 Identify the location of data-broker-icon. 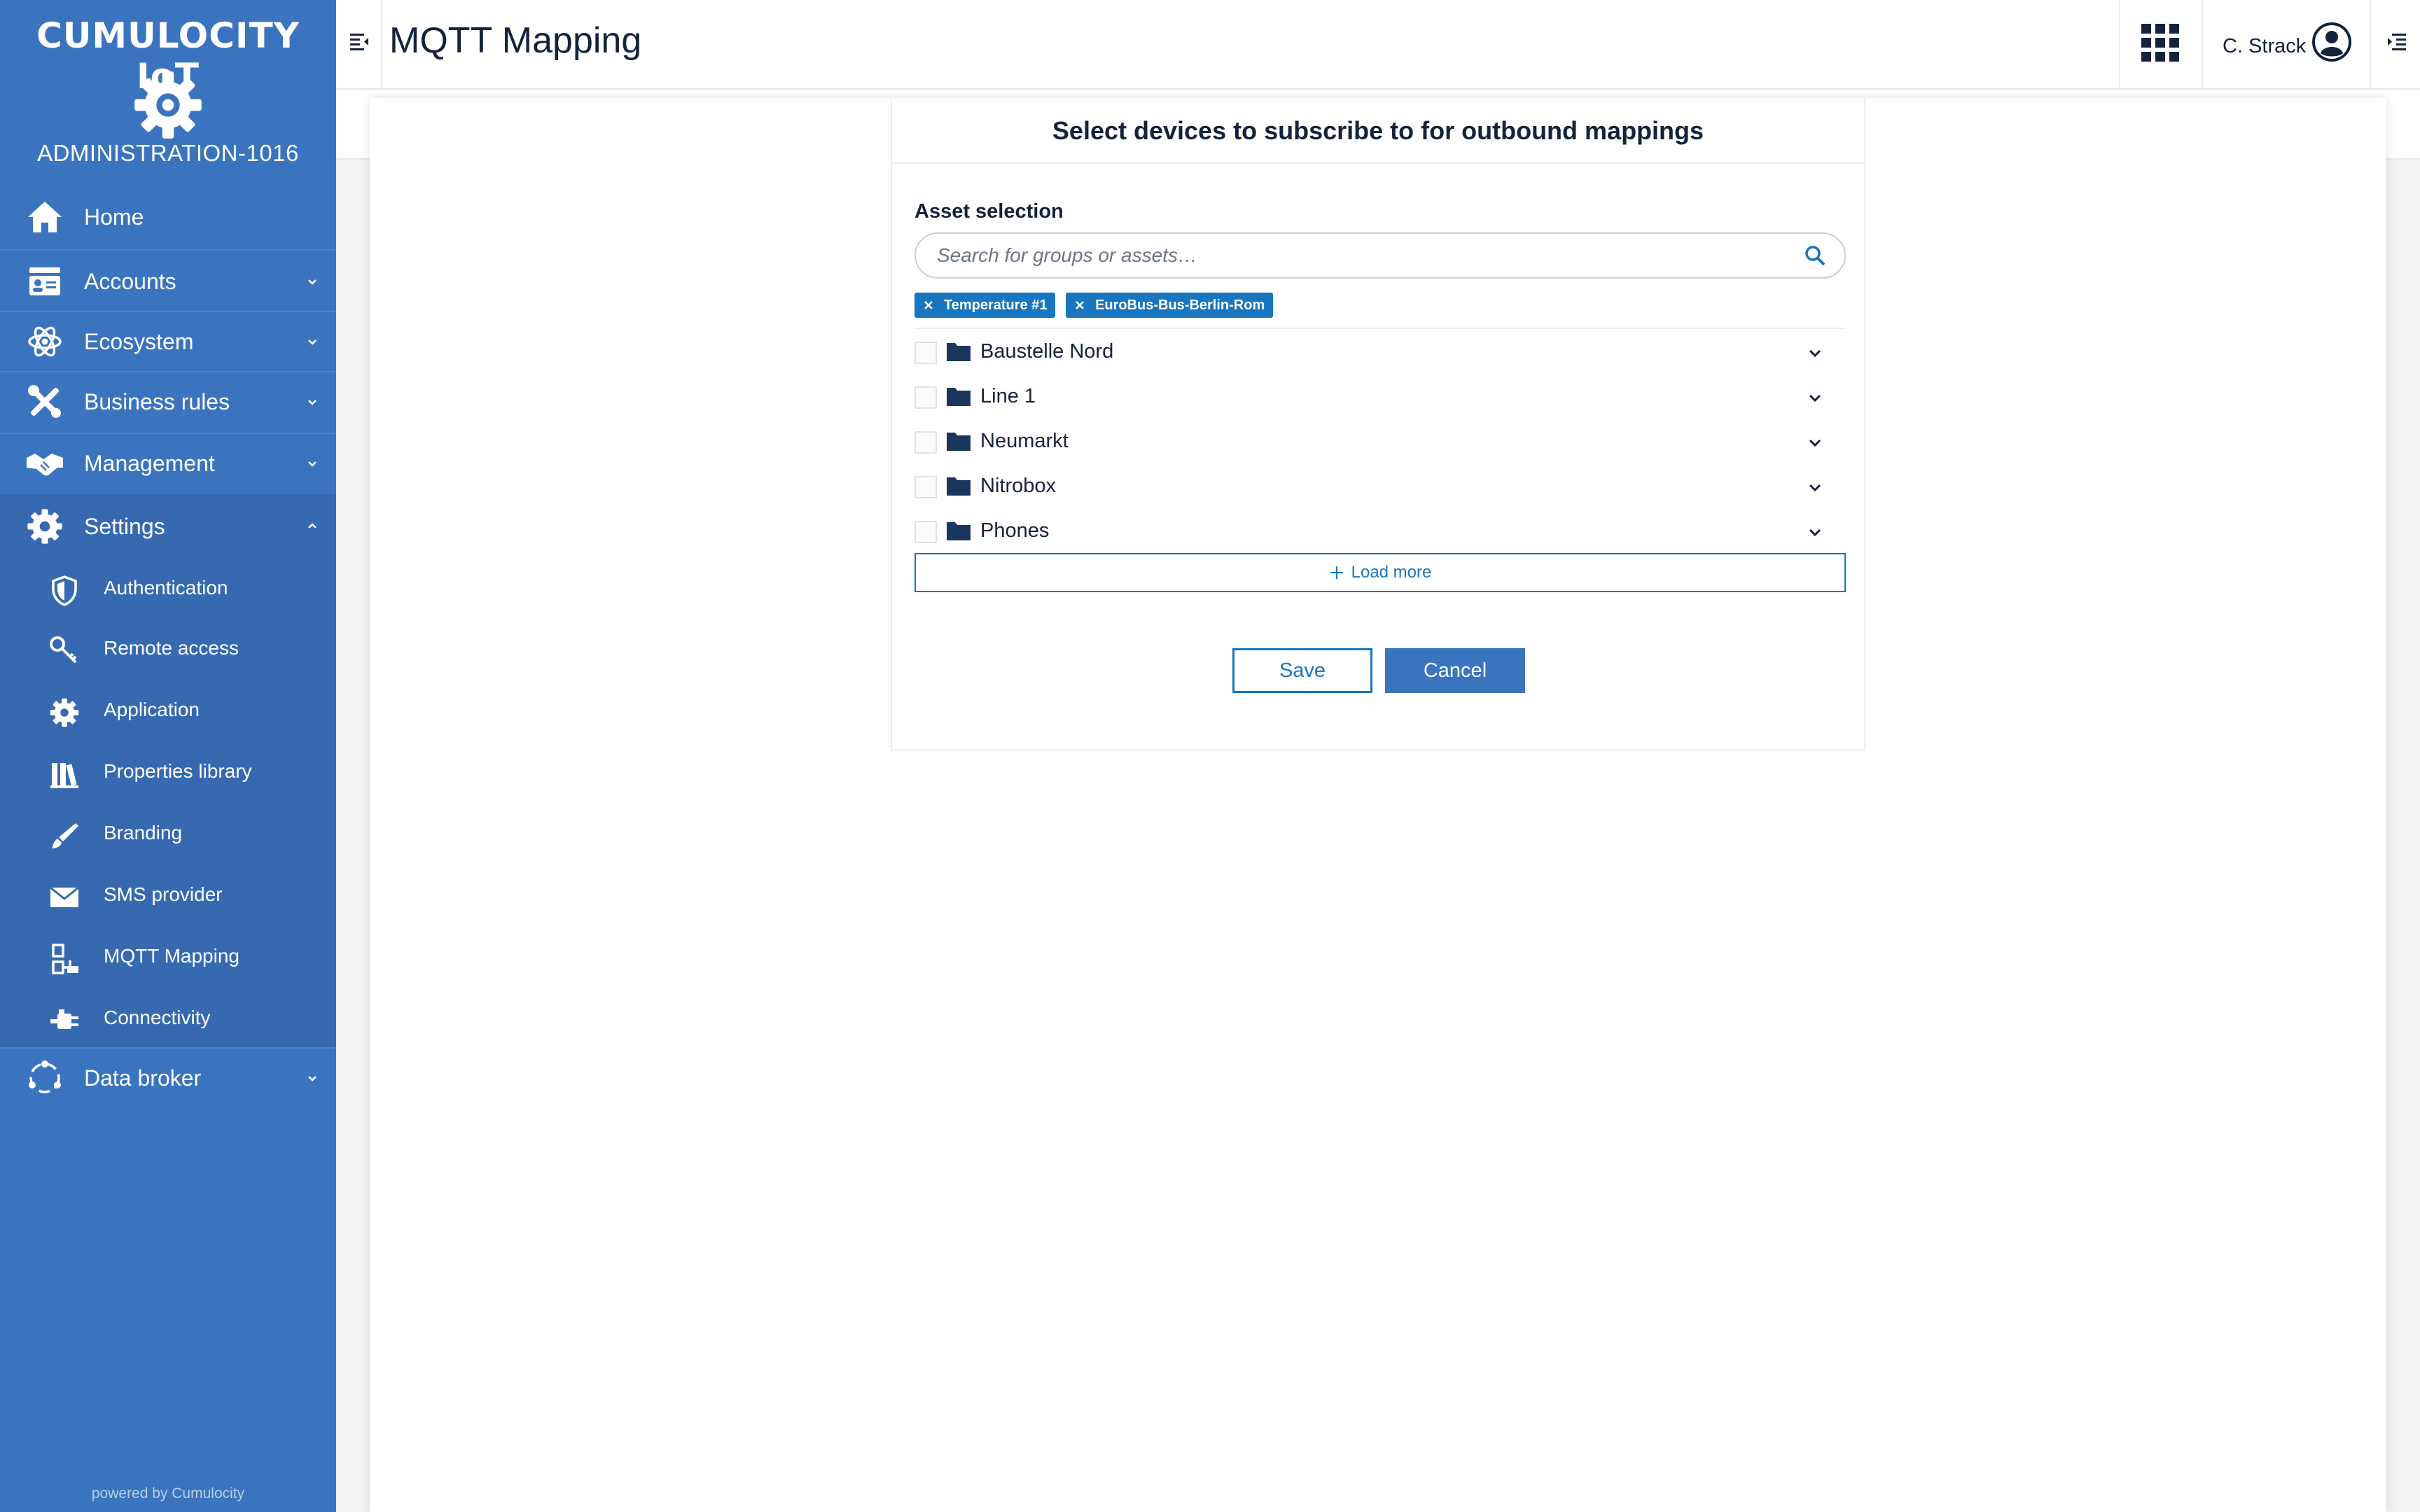
(45, 1076).